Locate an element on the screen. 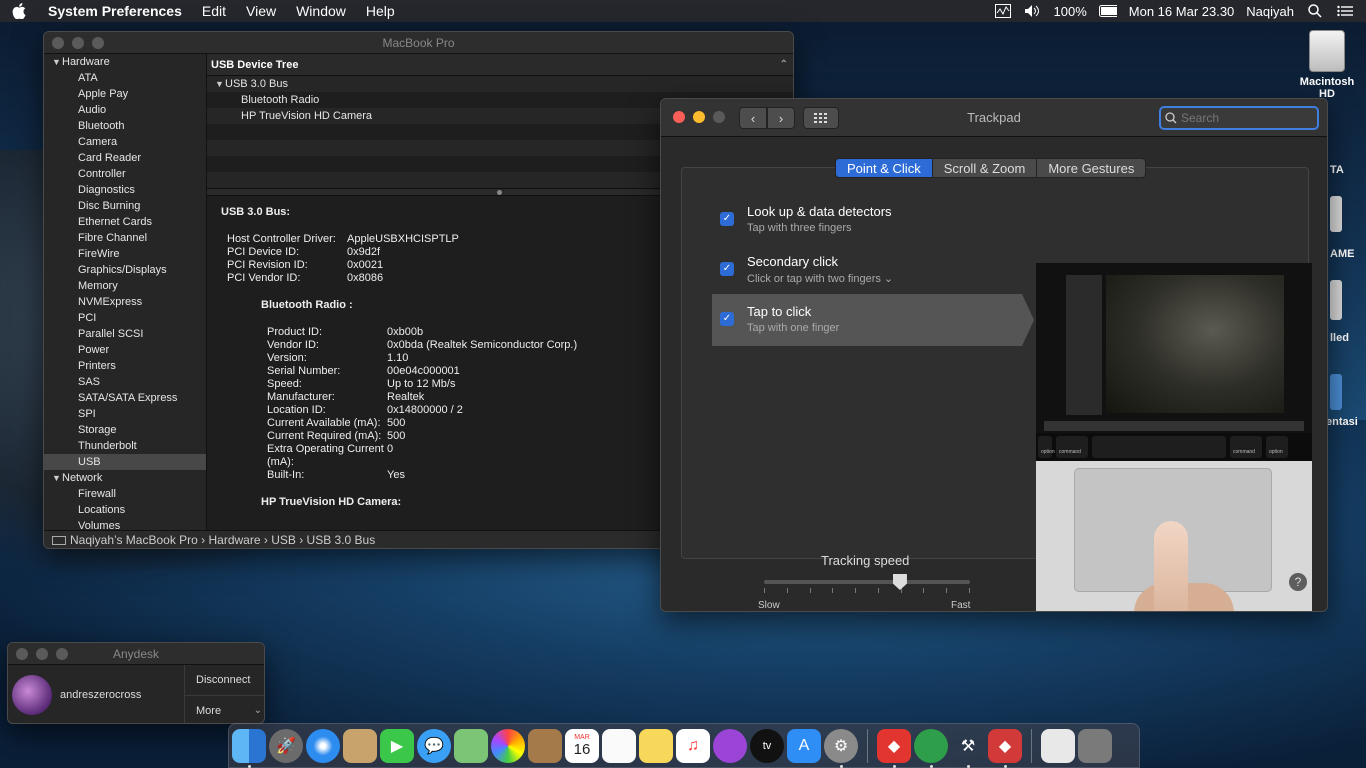 This screenshot has width=1366, height=768. sidebar-group: ▼Network is located at coordinates (125, 478).